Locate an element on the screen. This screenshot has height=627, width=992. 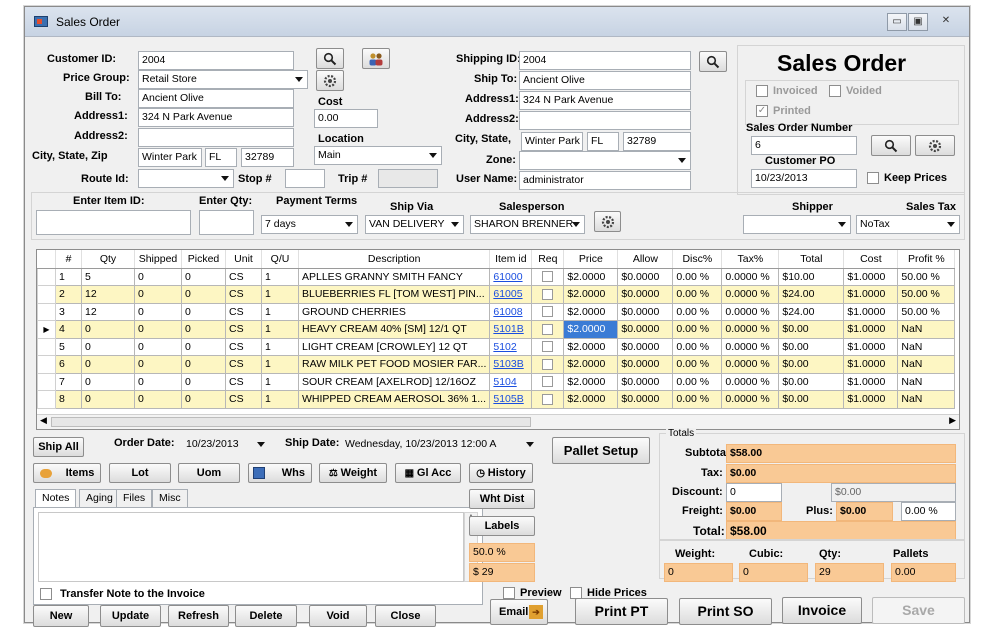
customer-search-button is located at coordinates (330, 58).